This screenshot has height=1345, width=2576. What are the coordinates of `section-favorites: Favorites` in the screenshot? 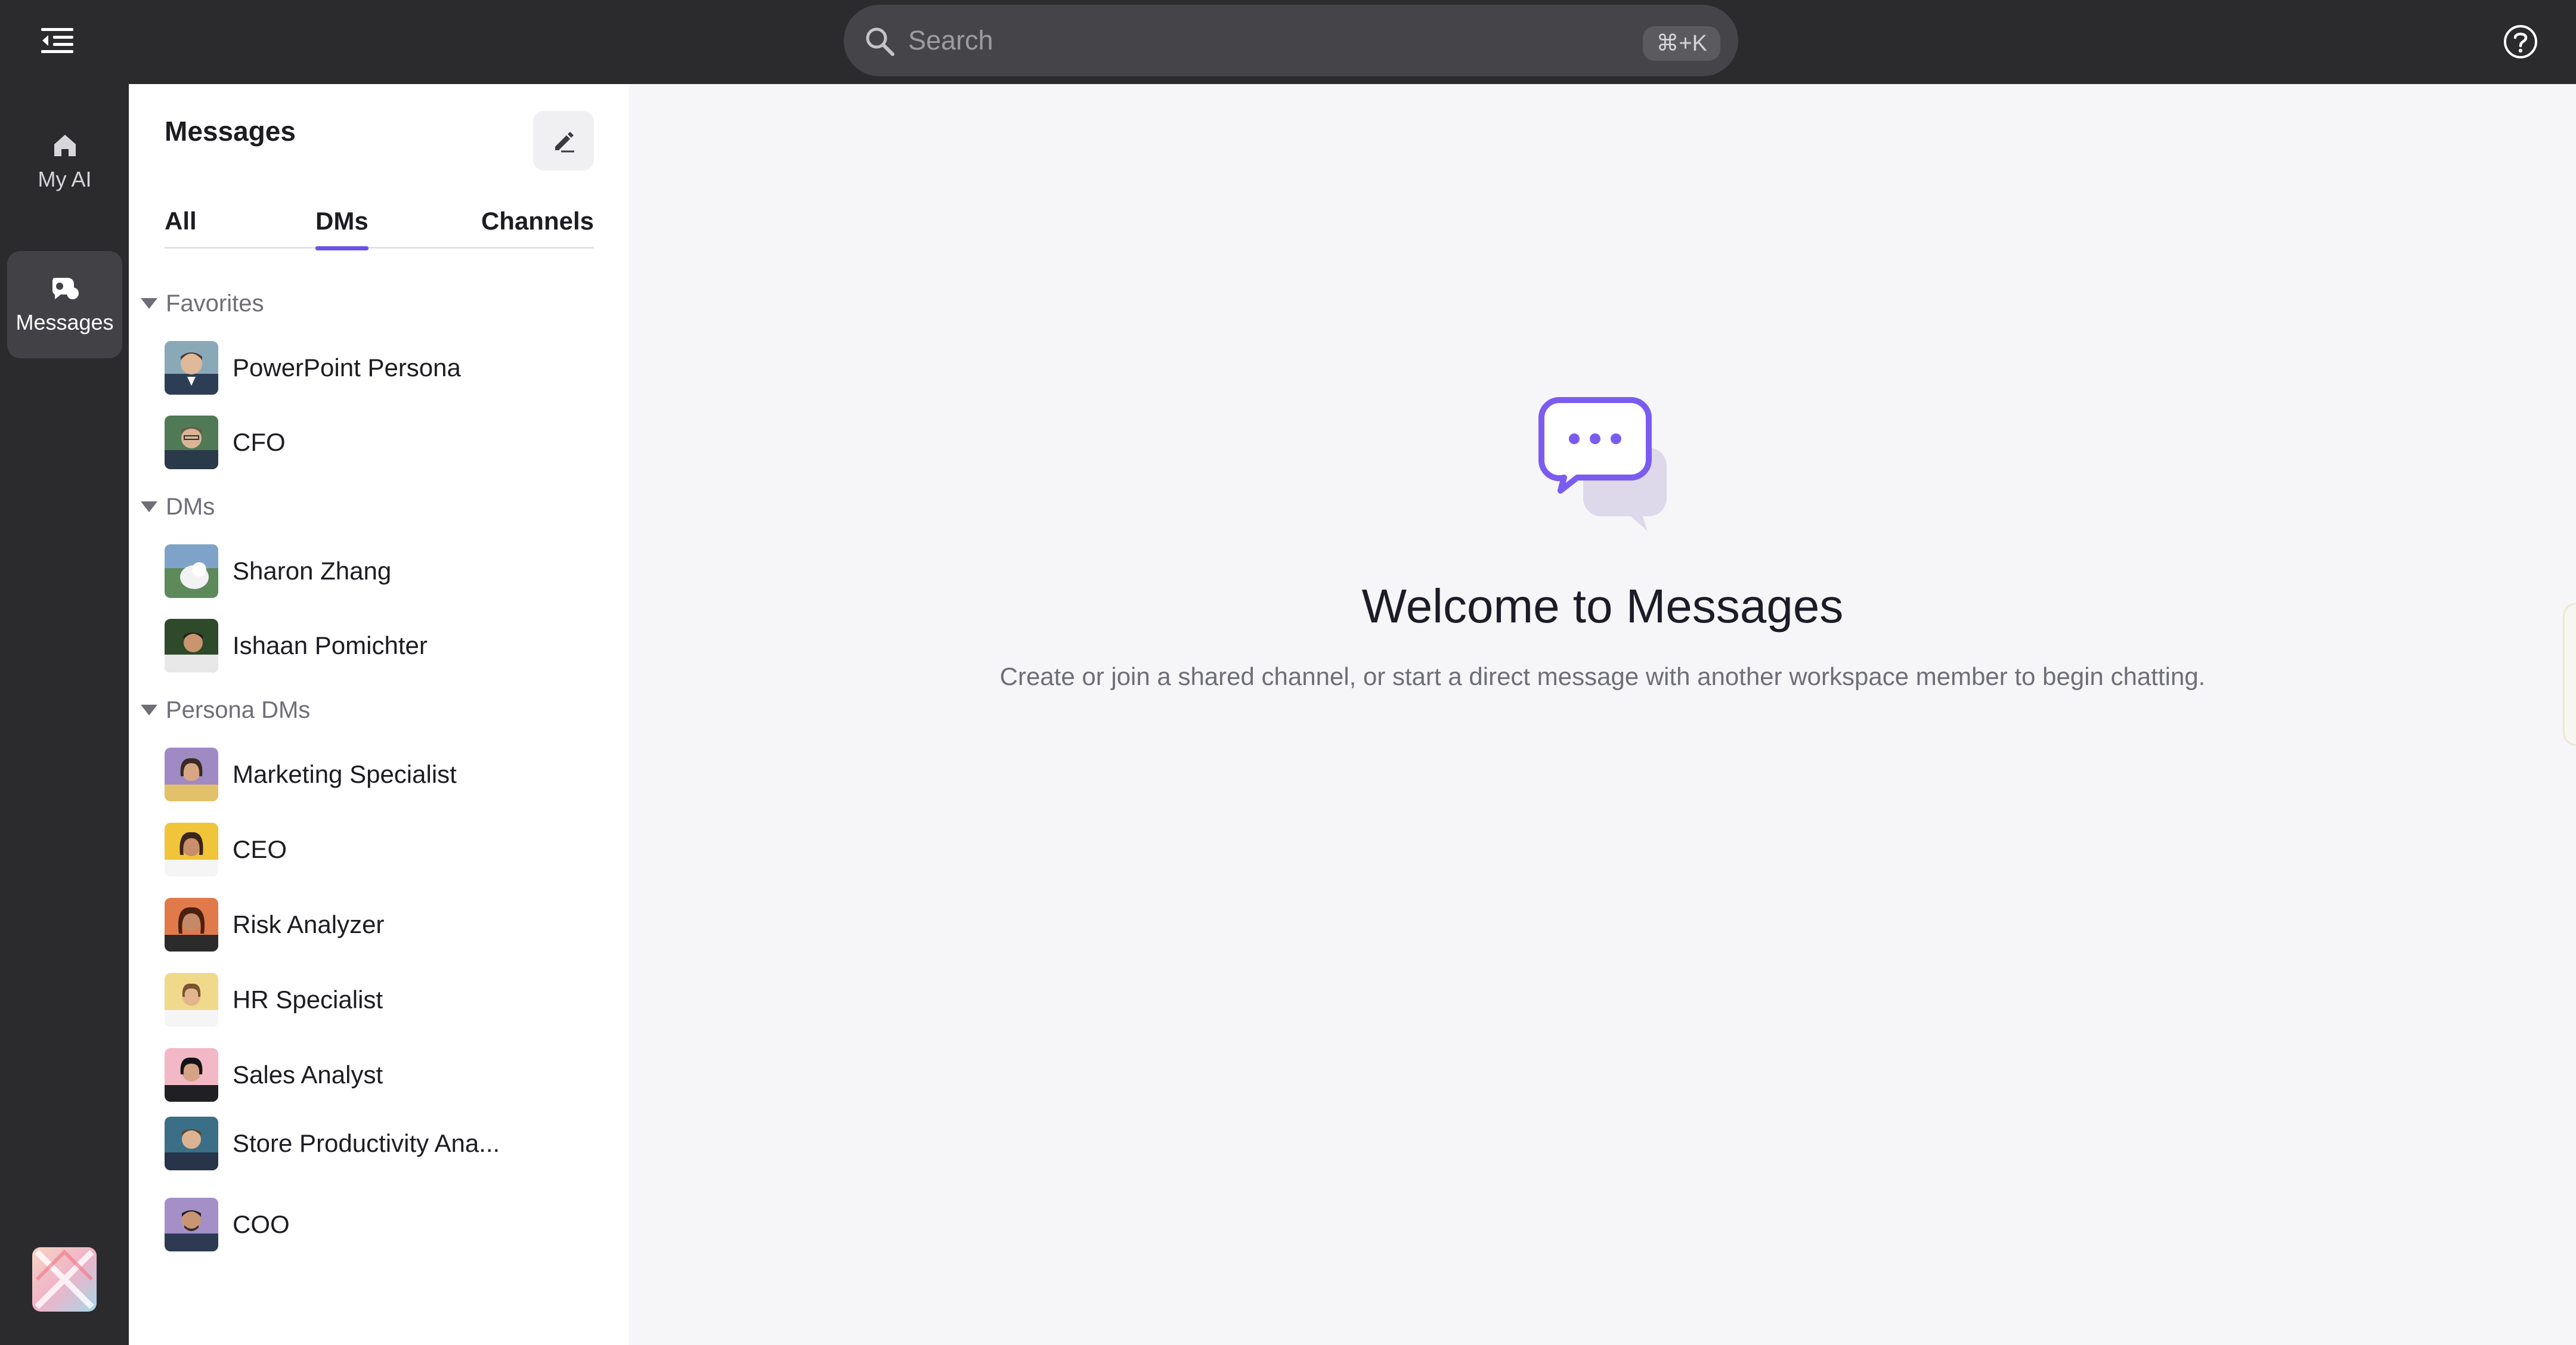 It's located at (202, 303).